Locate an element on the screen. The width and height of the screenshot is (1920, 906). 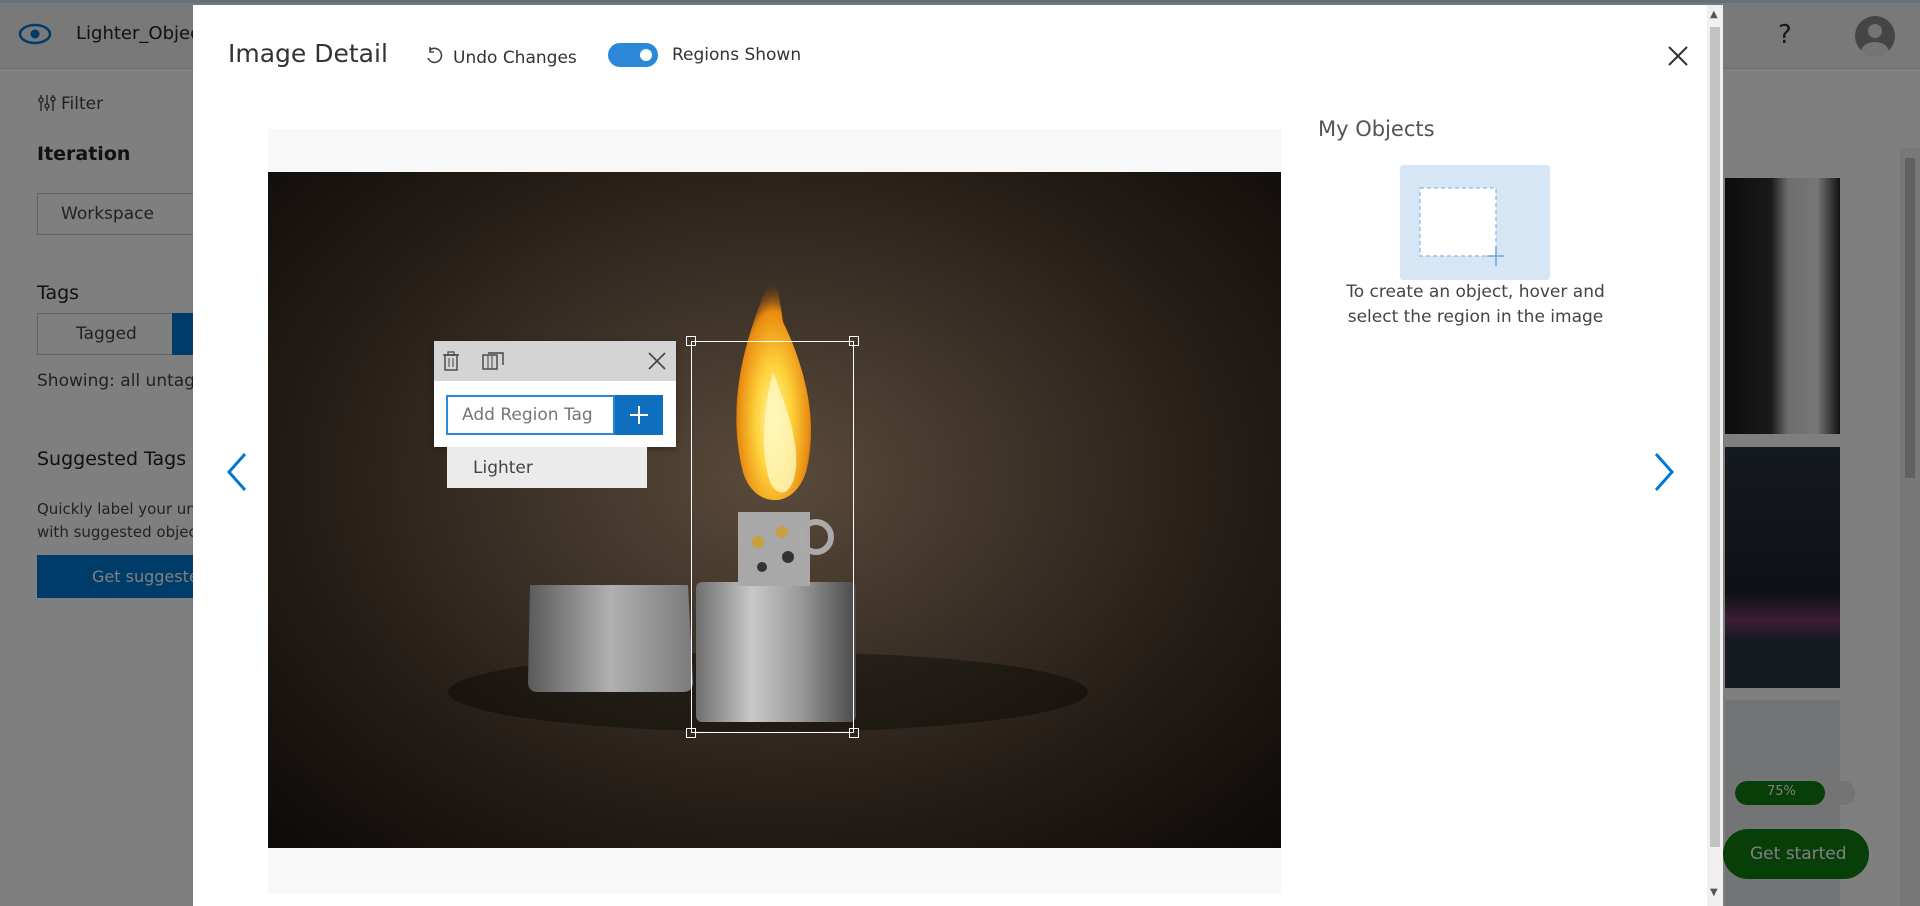
add-region-tag-input is located at coordinates (530, 415).